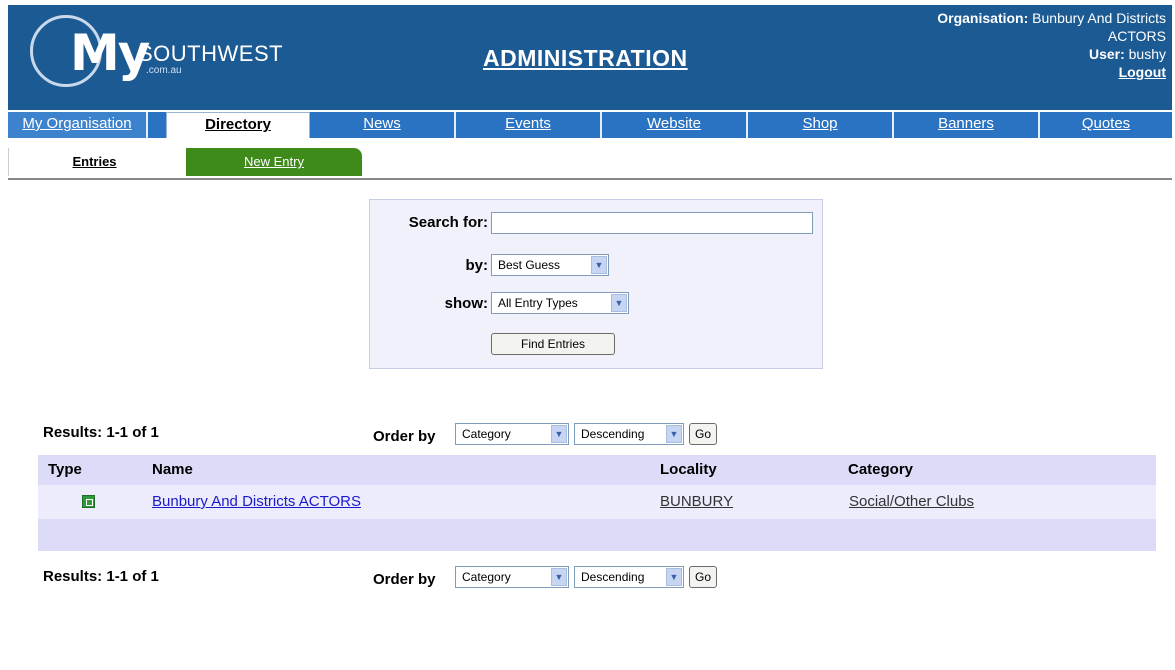 The width and height of the screenshot is (1175, 670). Describe the element at coordinates (466, 303) in the screenshot. I see `show-label: show:` at that location.